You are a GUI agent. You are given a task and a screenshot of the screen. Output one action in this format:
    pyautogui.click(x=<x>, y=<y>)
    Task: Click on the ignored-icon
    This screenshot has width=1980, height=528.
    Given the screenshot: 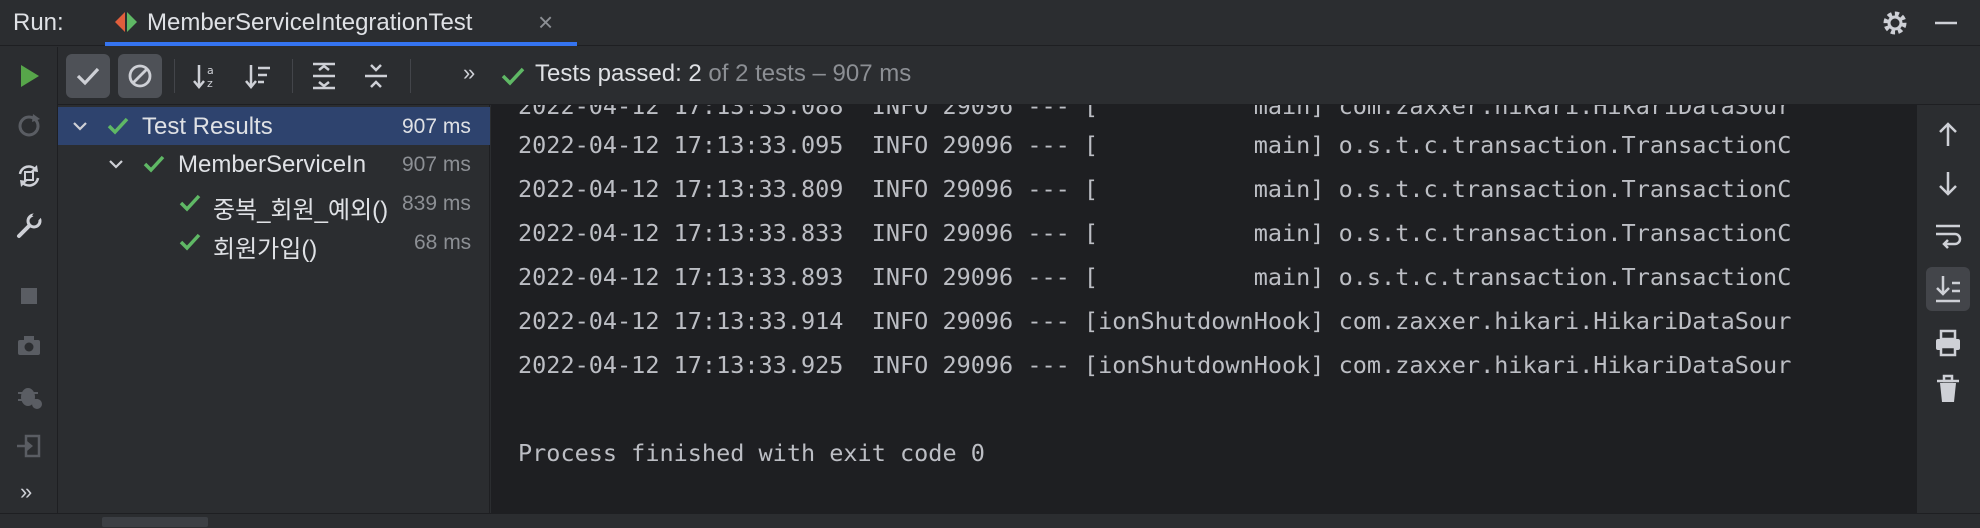 What is the action you would take?
    pyautogui.click(x=140, y=76)
    